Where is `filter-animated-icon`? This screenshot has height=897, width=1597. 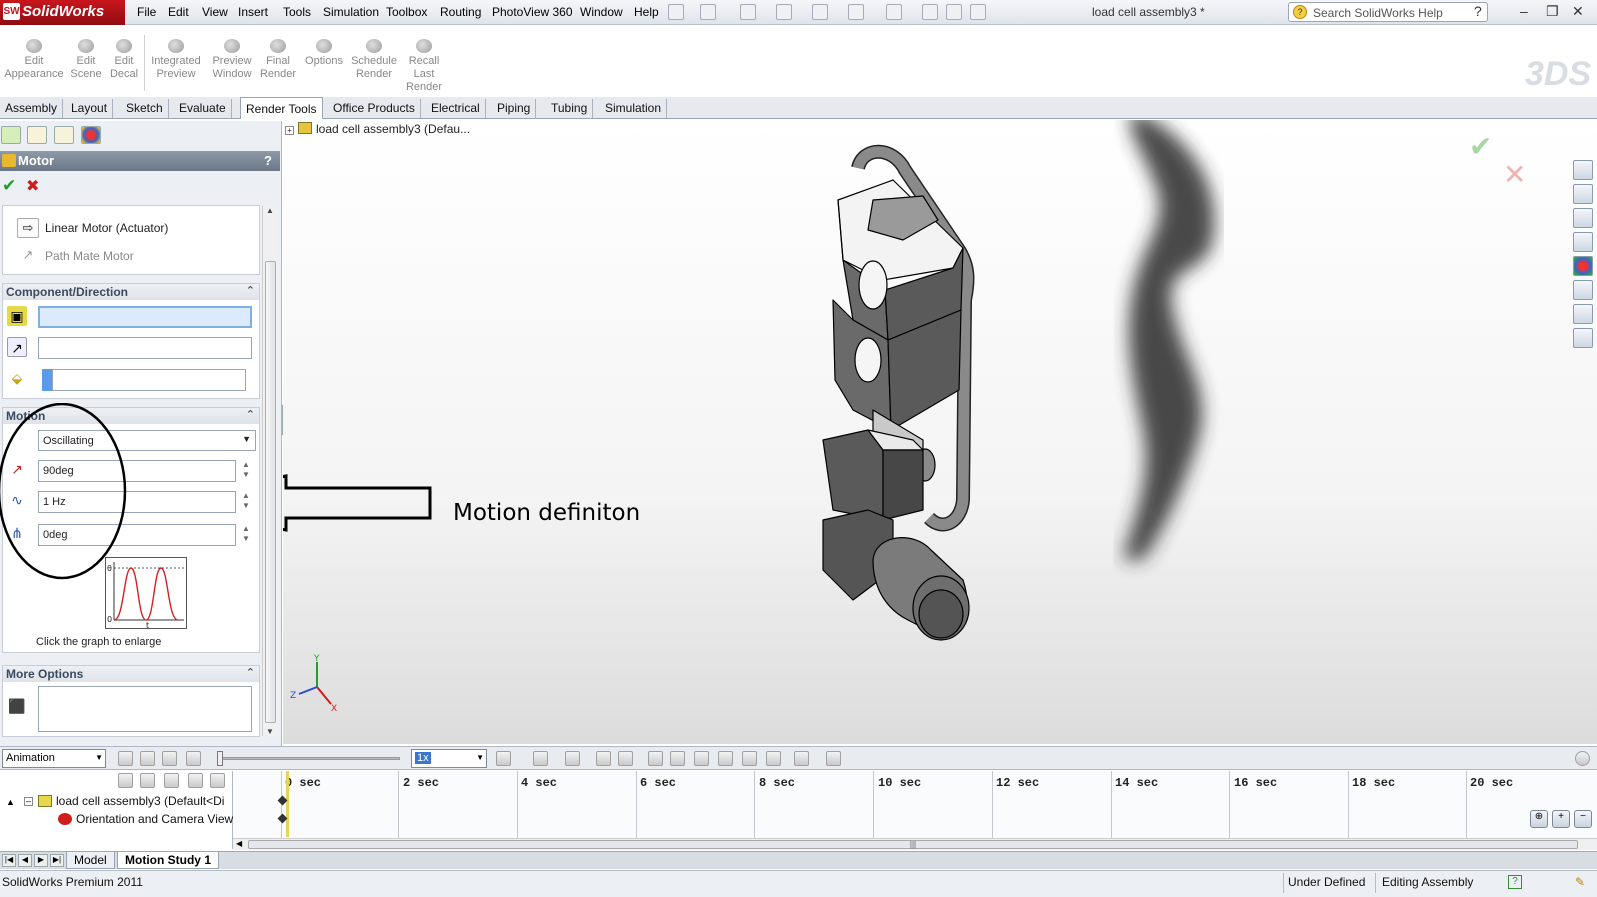
filter-animated-icon is located at coordinates (125, 780).